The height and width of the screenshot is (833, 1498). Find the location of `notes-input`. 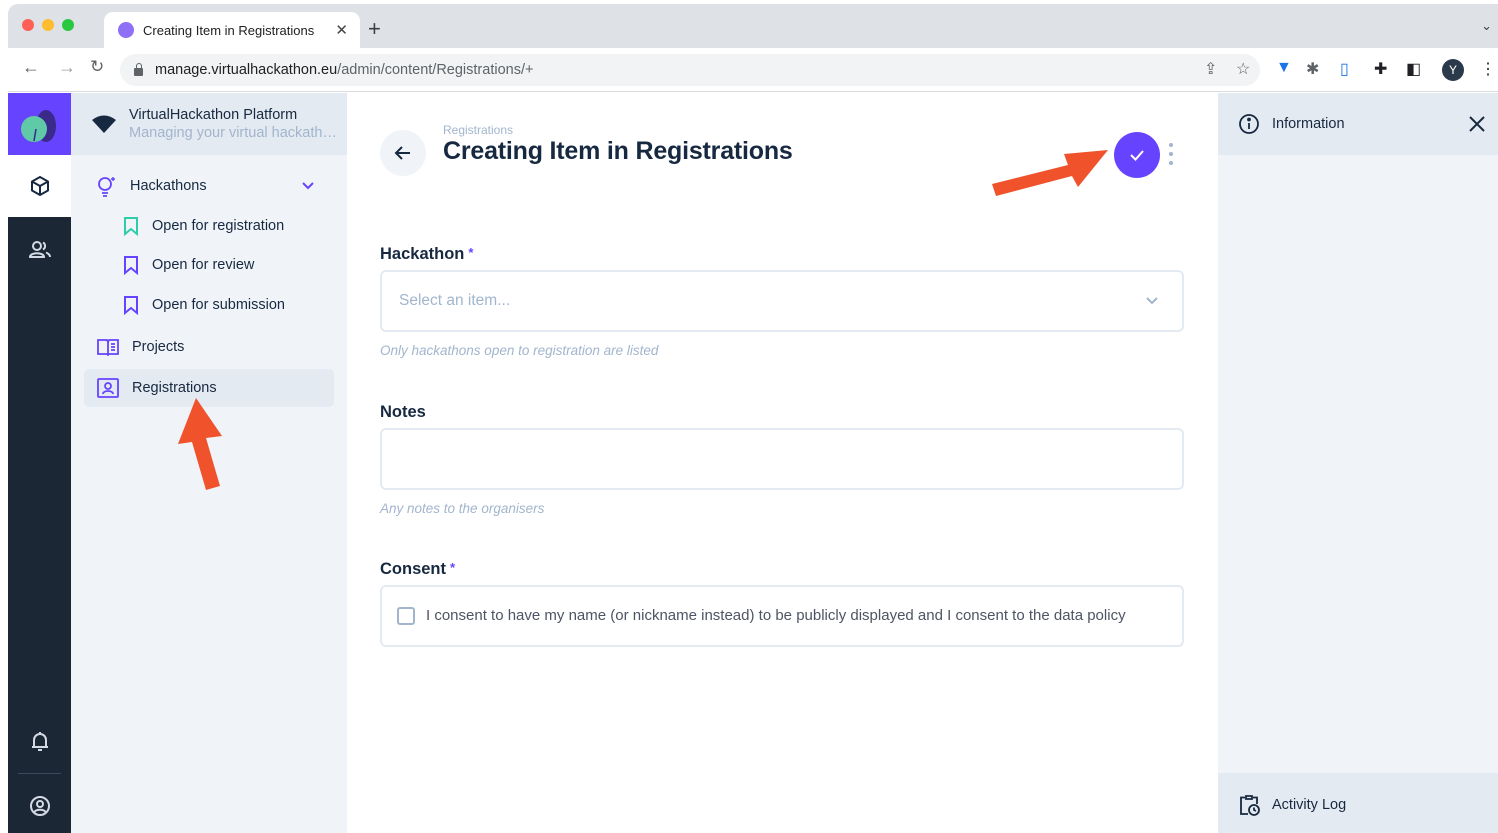

notes-input is located at coordinates (782, 459).